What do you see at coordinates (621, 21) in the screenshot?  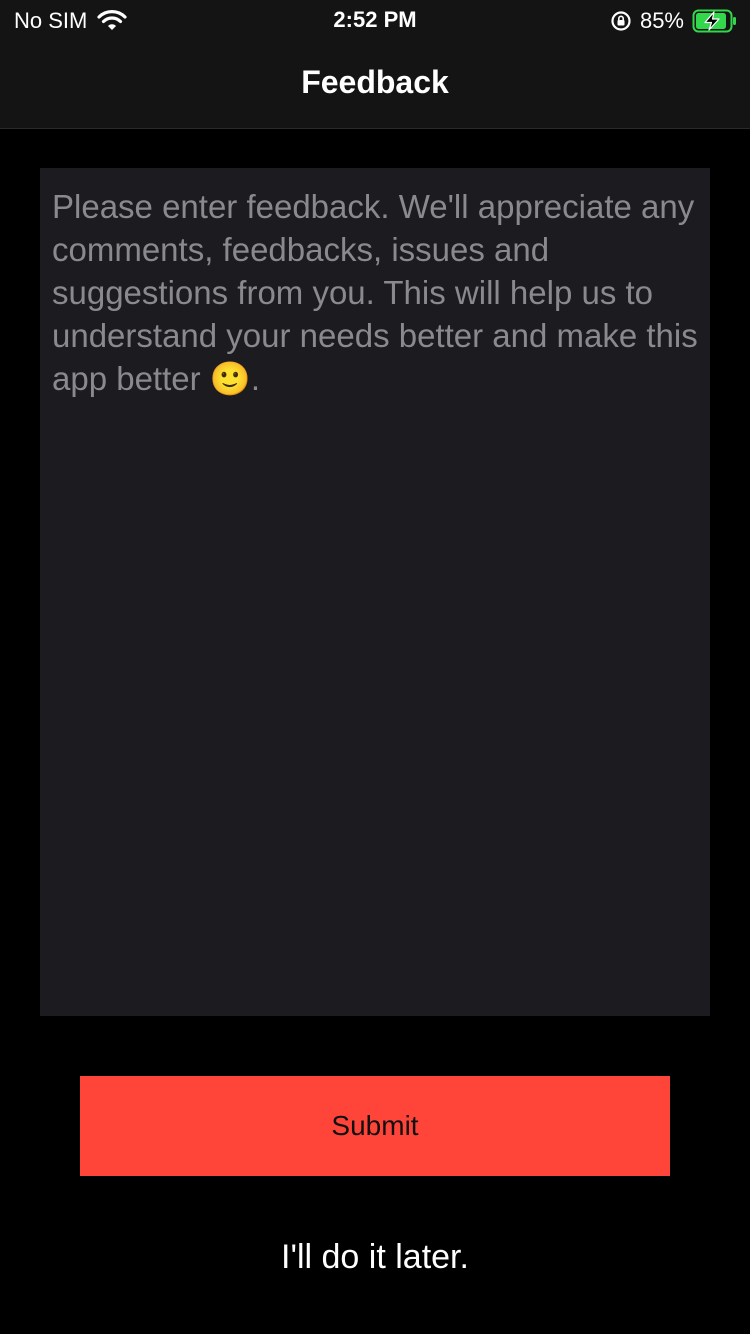 I see `lock-rotation-icon` at bounding box center [621, 21].